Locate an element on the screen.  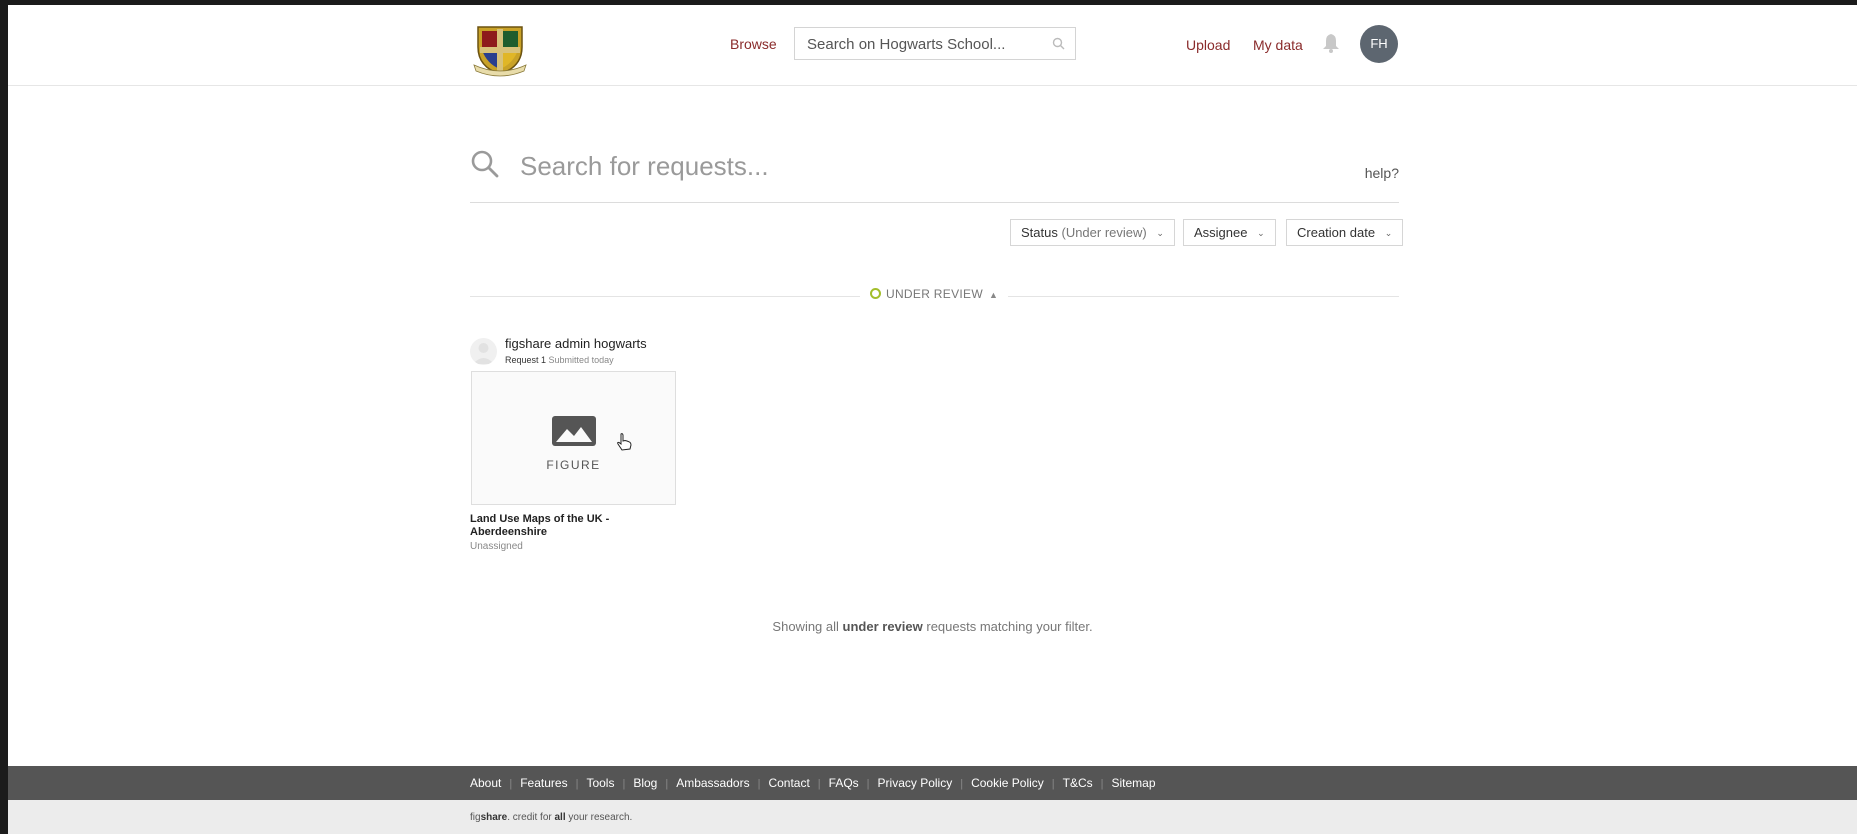
footer-tagline: figshare. credit for all your research. is located at coordinates (551, 817).